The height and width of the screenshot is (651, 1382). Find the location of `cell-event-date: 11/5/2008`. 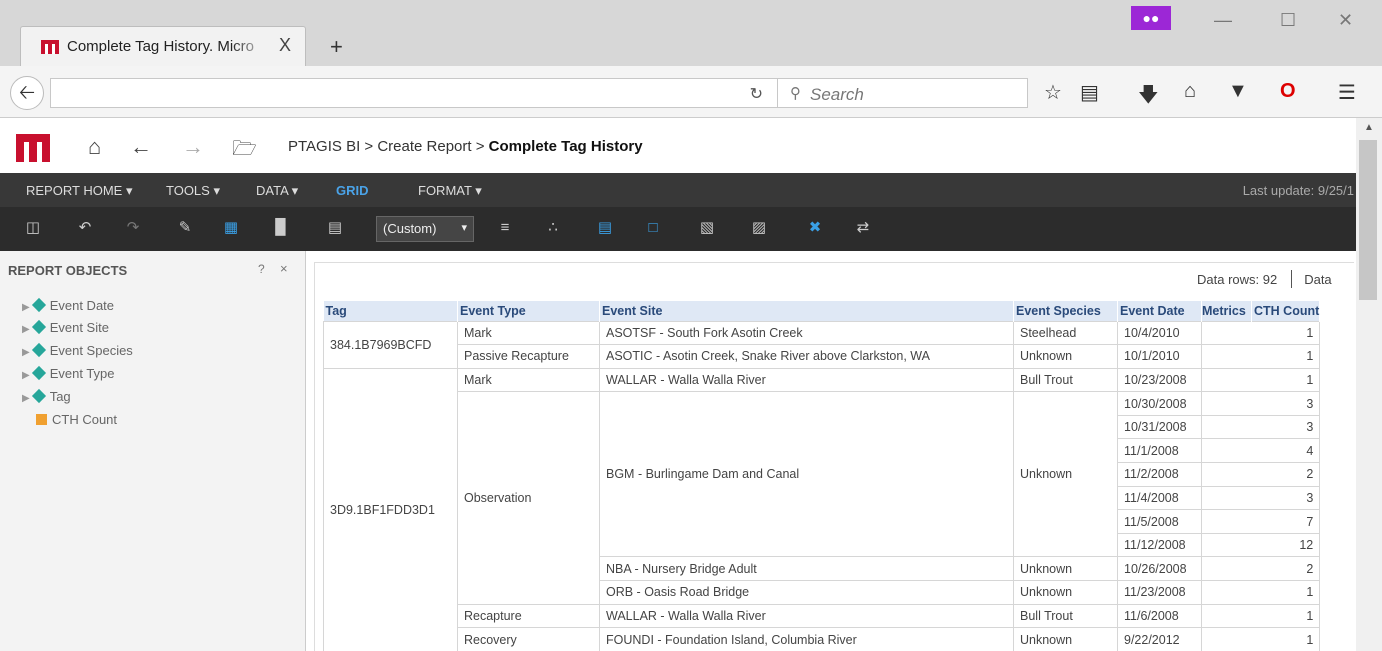

cell-event-date: 11/5/2008 is located at coordinates (1159, 521).